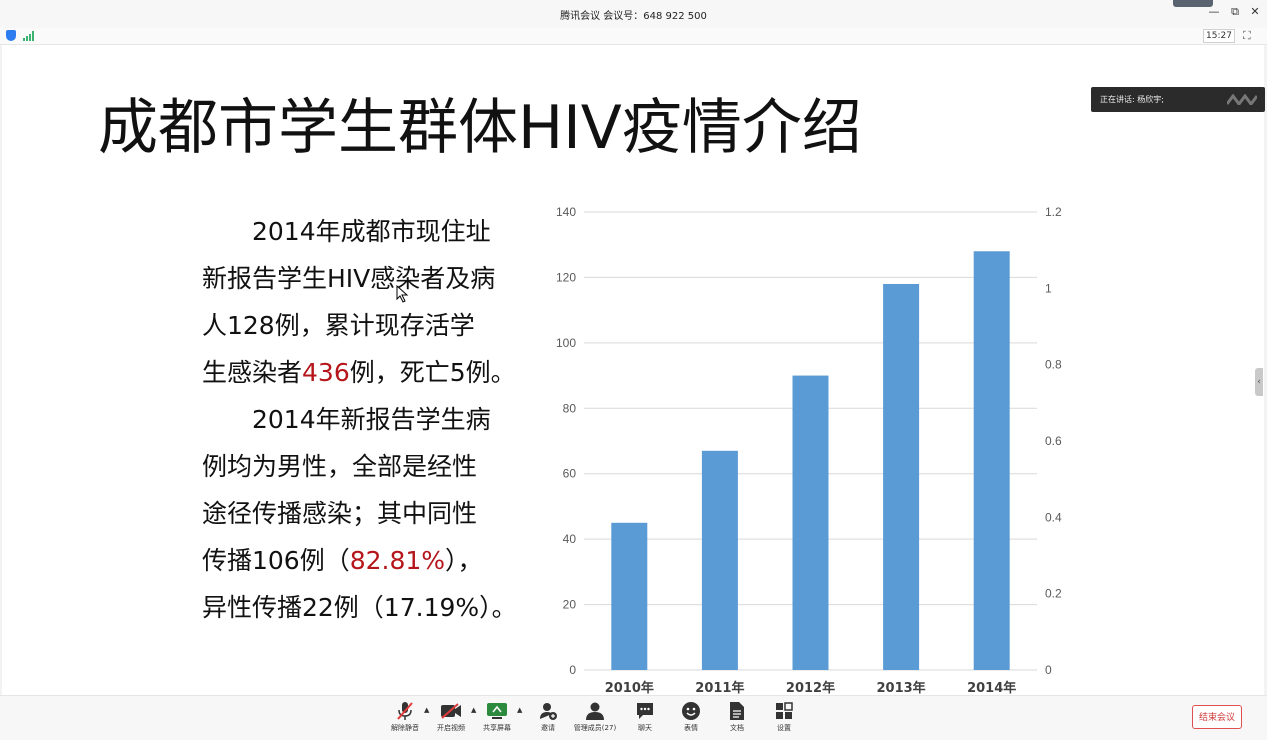 This screenshot has height=740, width=1267. What do you see at coordinates (1048, 670) in the screenshot?
I see `y2-tick-label: 0` at bounding box center [1048, 670].